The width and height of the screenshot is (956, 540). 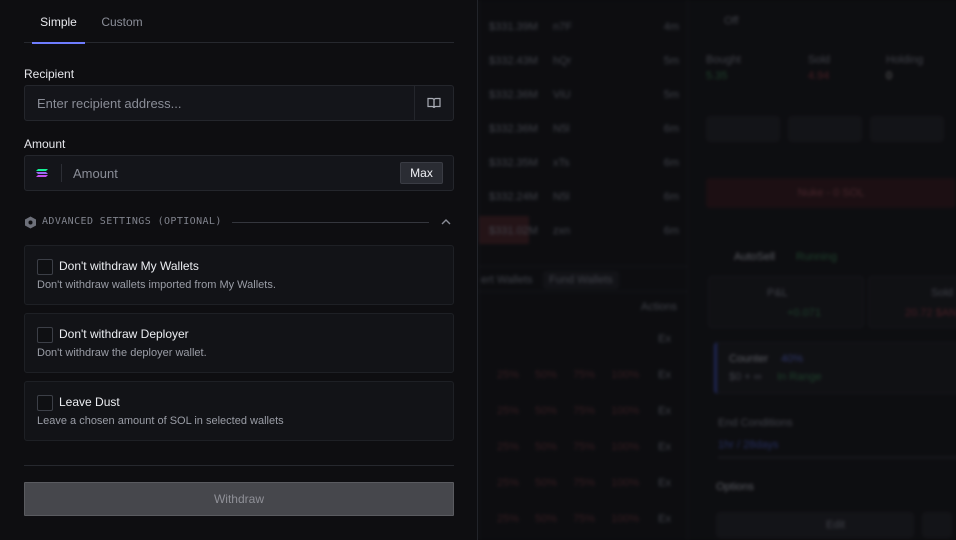 What do you see at coordinates (658, 307) in the screenshot?
I see `actions-label: Actions` at bounding box center [658, 307].